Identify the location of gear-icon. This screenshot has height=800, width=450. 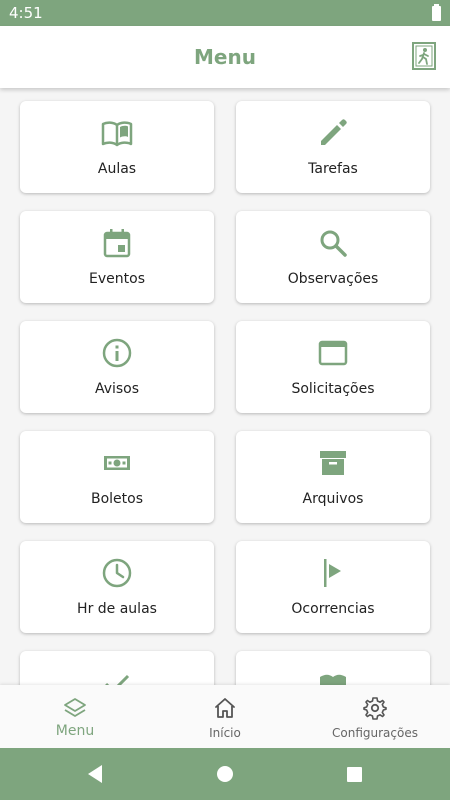
(375, 708).